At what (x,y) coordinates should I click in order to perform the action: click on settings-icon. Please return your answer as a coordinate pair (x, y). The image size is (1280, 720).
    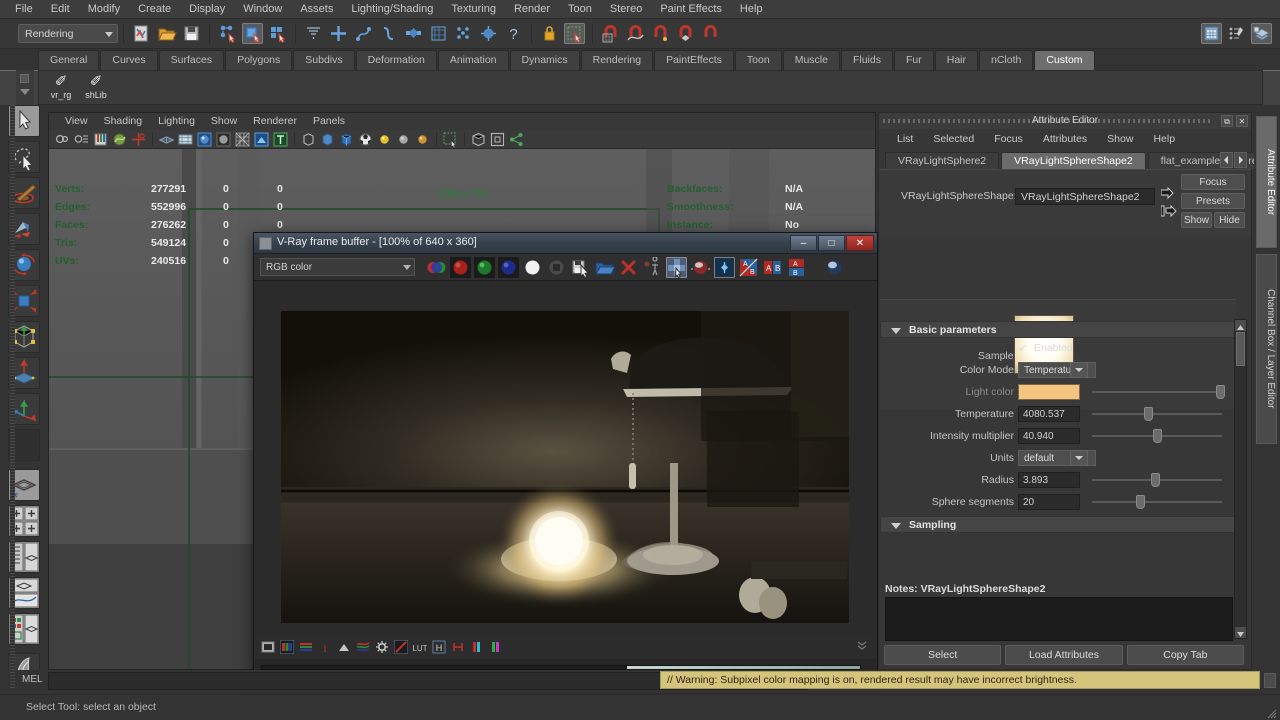
    Looking at the image, I should click on (382, 647).